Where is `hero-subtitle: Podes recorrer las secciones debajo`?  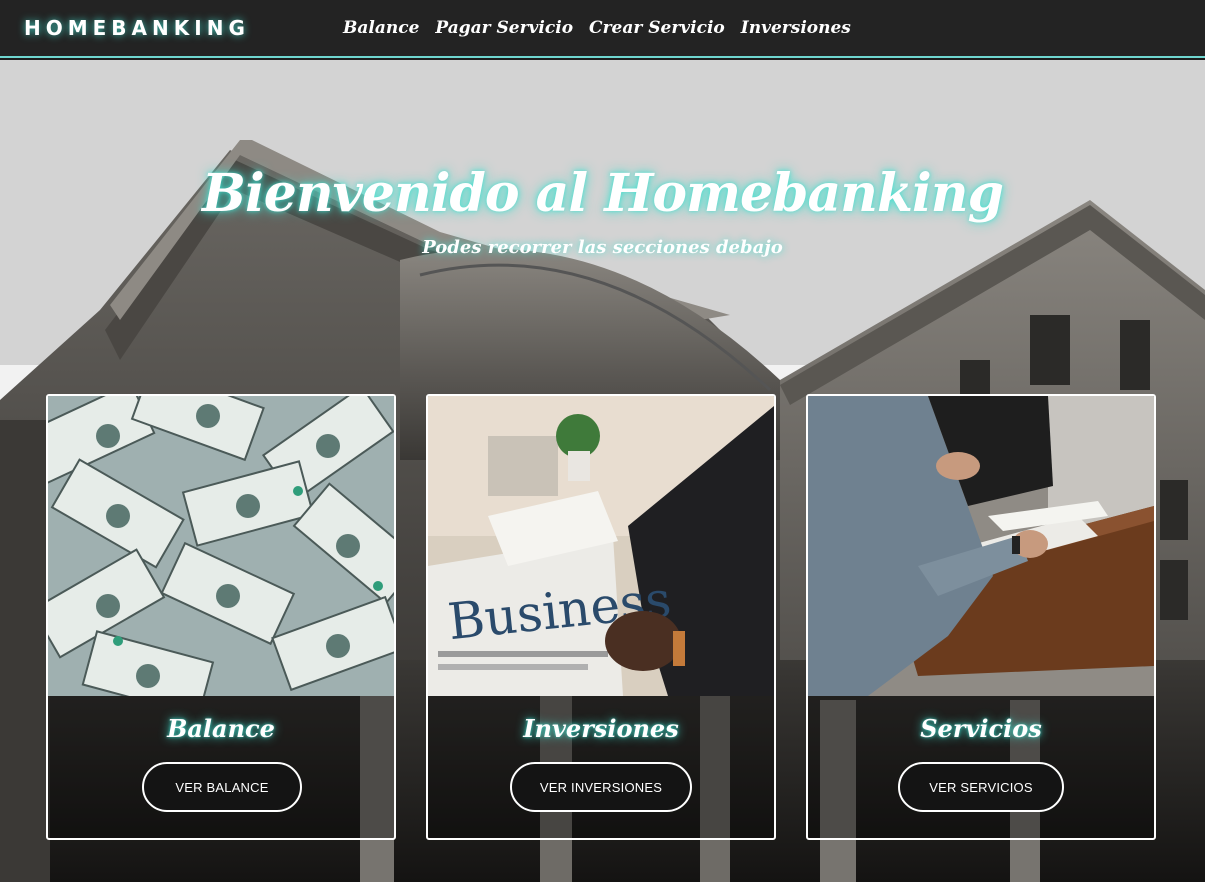
hero-subtitle: Podes recorrer las secciones debajo is located at coordinates (602, 247).